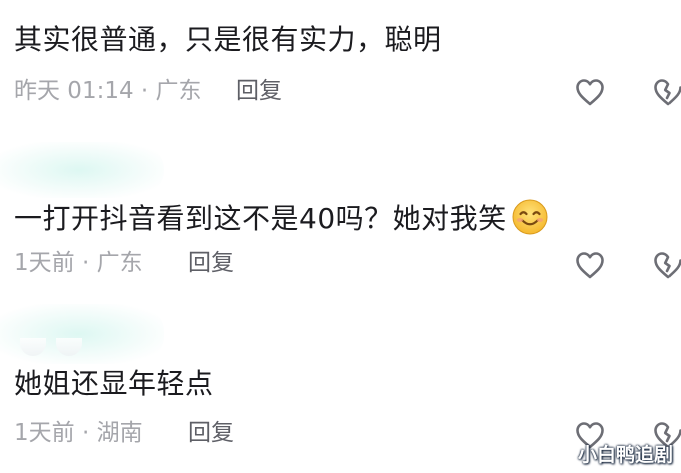 The height and width of the screenshot is (473, 681). Describe the element at coordinates (78, 433) in the screenshot. I see `comment-meta: 1天前 · 湖南` at that location.